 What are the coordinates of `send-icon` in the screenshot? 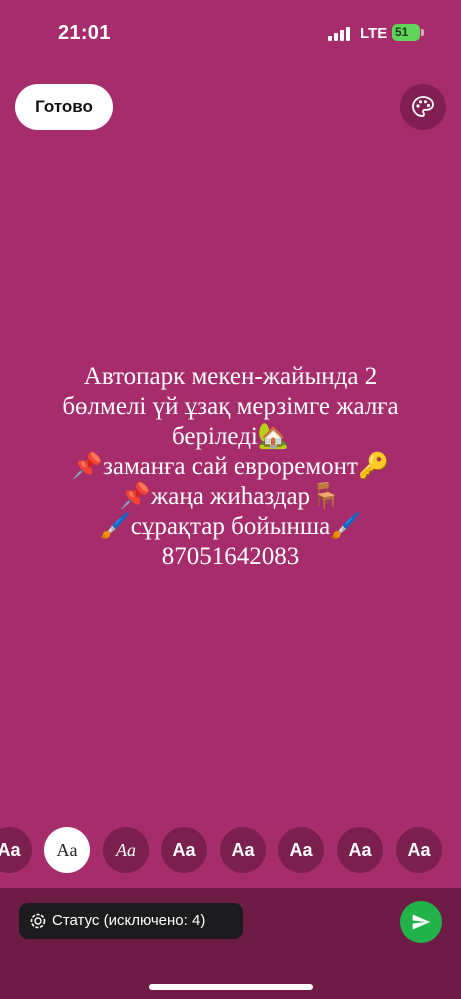 It's located at (421, 922).